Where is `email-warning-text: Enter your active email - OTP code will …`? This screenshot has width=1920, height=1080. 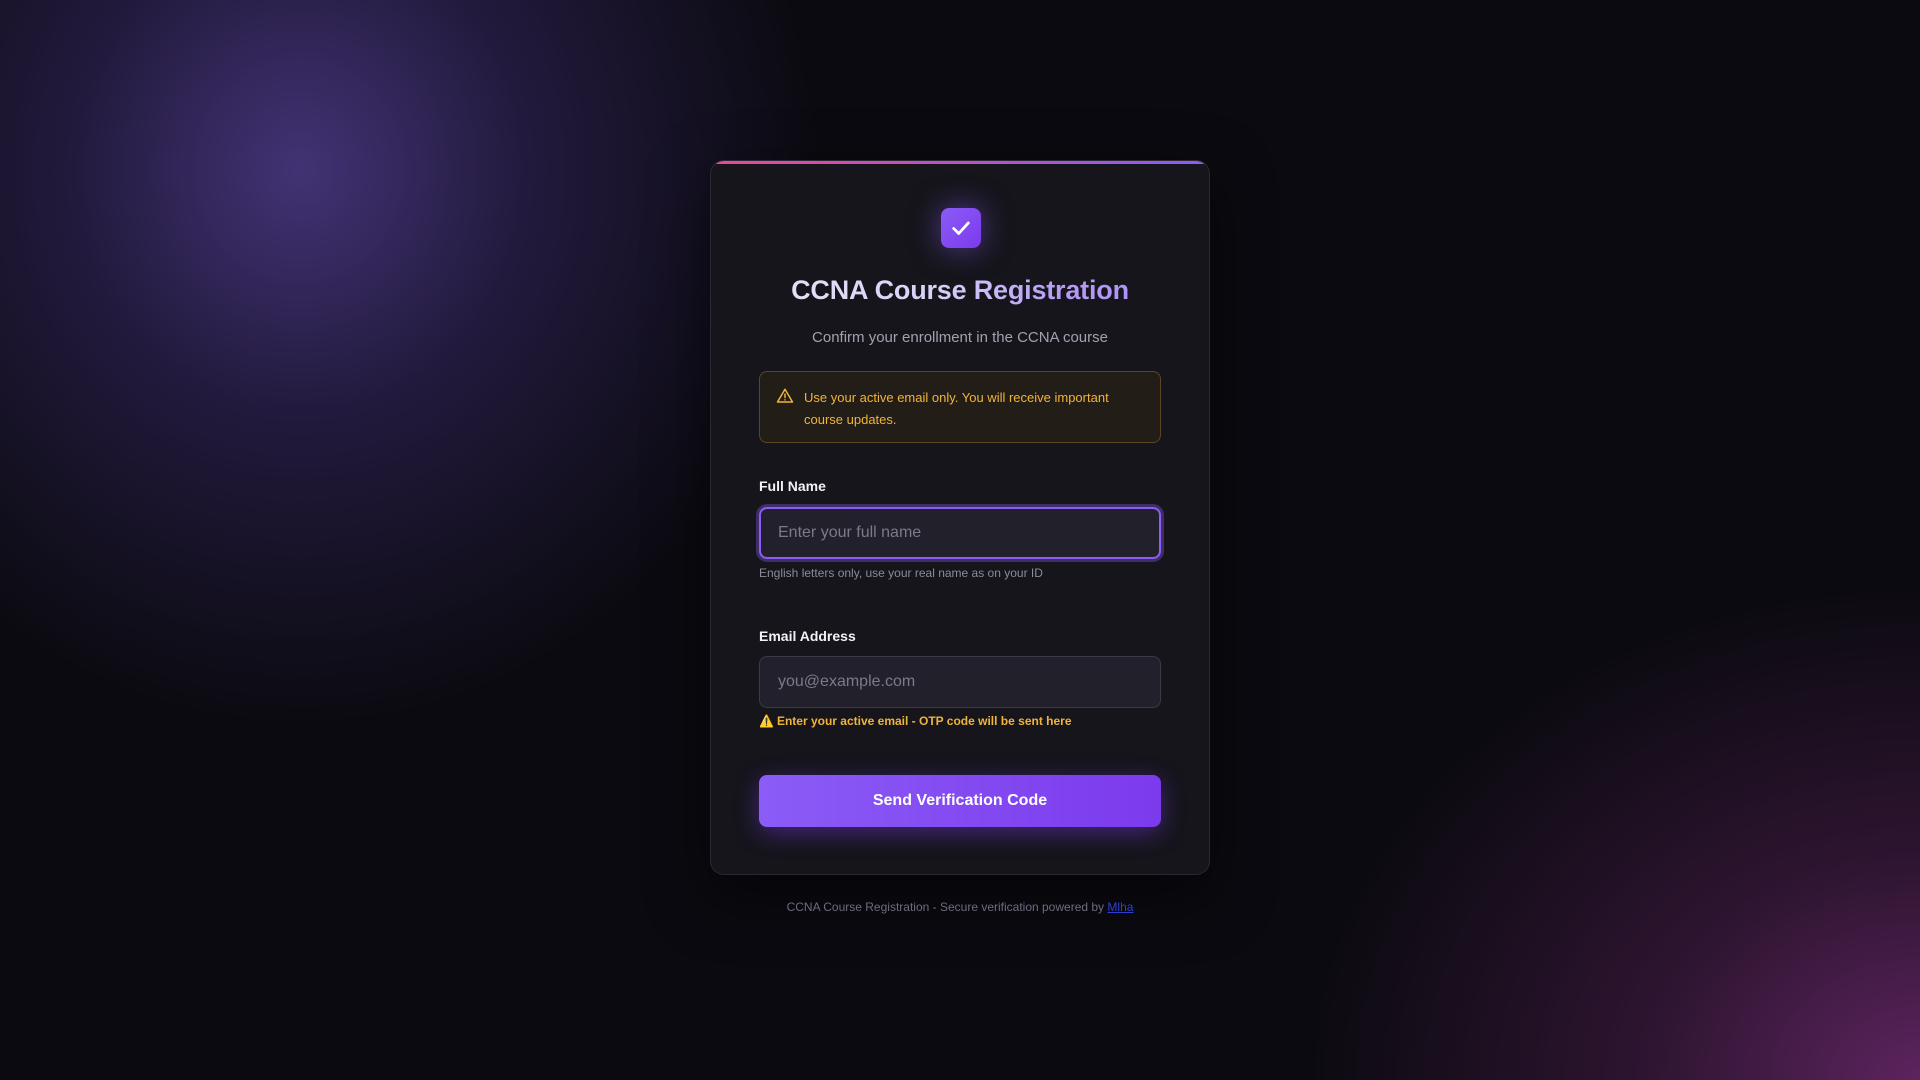 email-warning-text: Enter your active email - OTP code will … is located at coordinates (924, 721).